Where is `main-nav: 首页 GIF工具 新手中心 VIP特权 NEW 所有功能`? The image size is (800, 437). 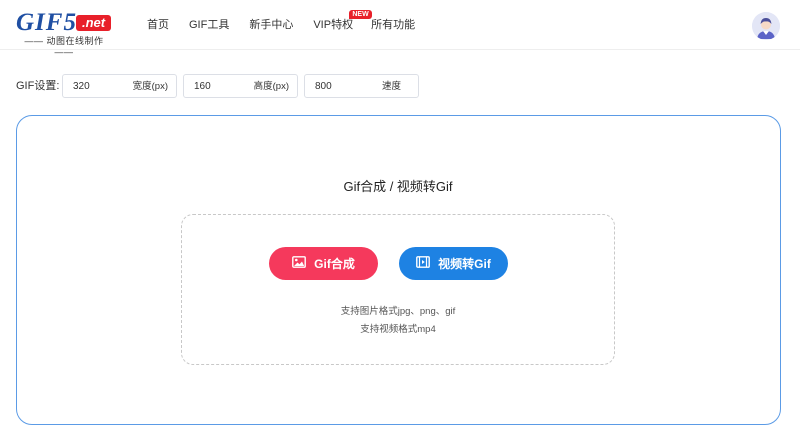
main-nav: 首页 GIF工具 新手中心 VIP特权 NEW 所有功能 is located at coordinates (281, 21).